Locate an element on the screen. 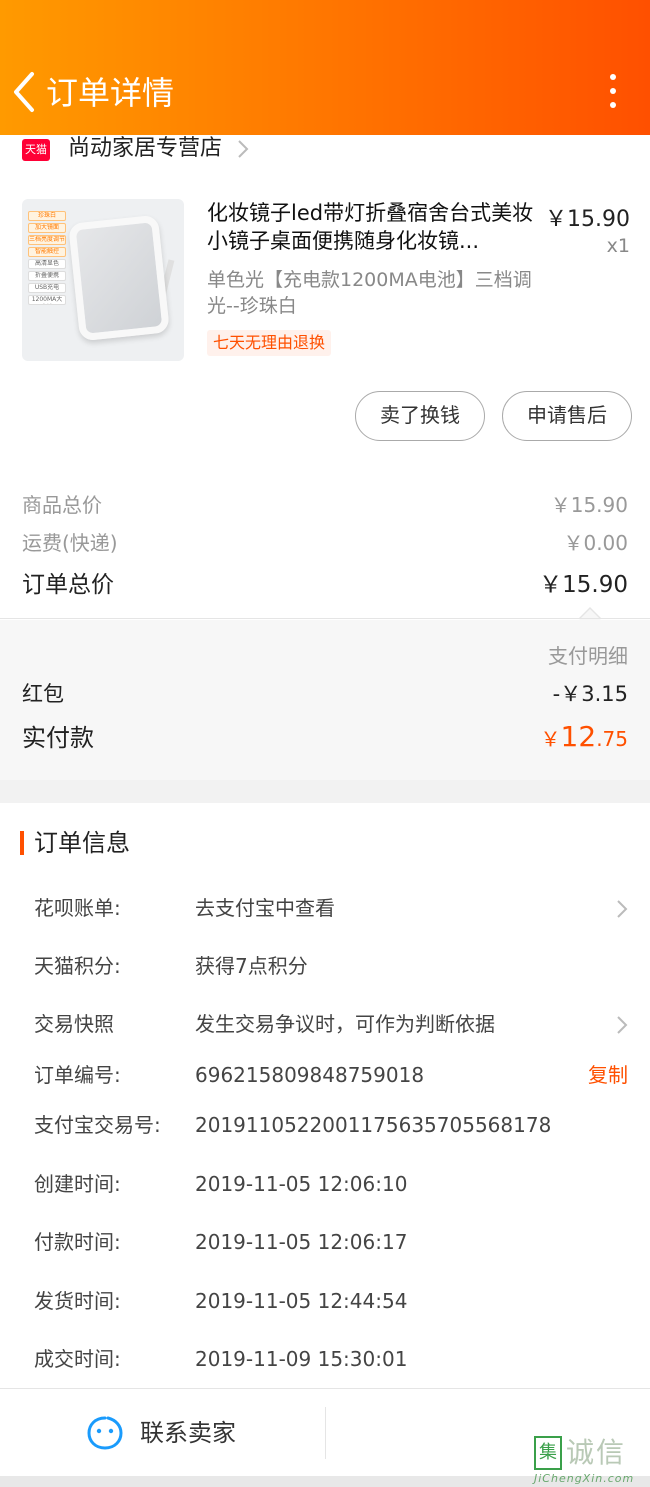 This screenshot has width=650, height=1487. page-title: 订单详情 is located at coordinates (110, 93).